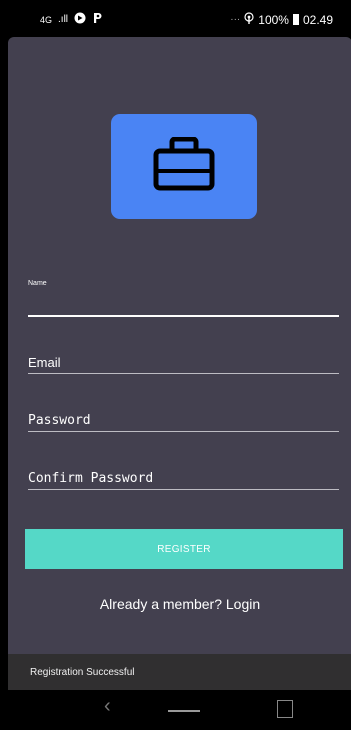 This screenshot has width=351, height=730. I want to click on snackbar-text: Registration Successful, so click(82, 672).